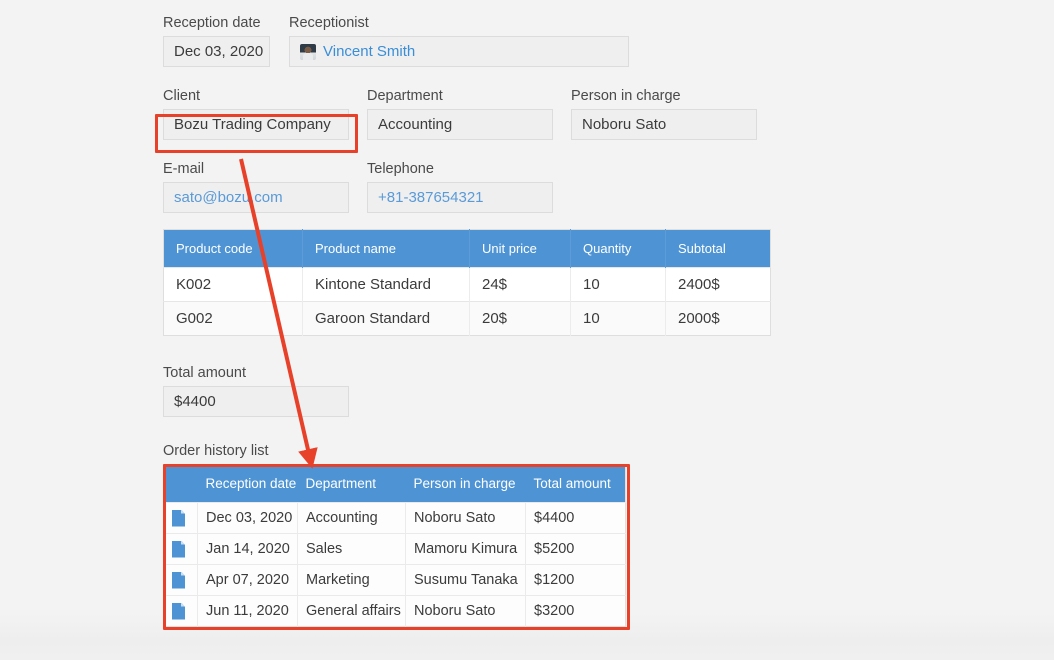 This screenshot has height=660, width=1054. Describe the element at coordinates (618, 248) in the screenshot. I see `column-header-quantity: Quantity` at that location.